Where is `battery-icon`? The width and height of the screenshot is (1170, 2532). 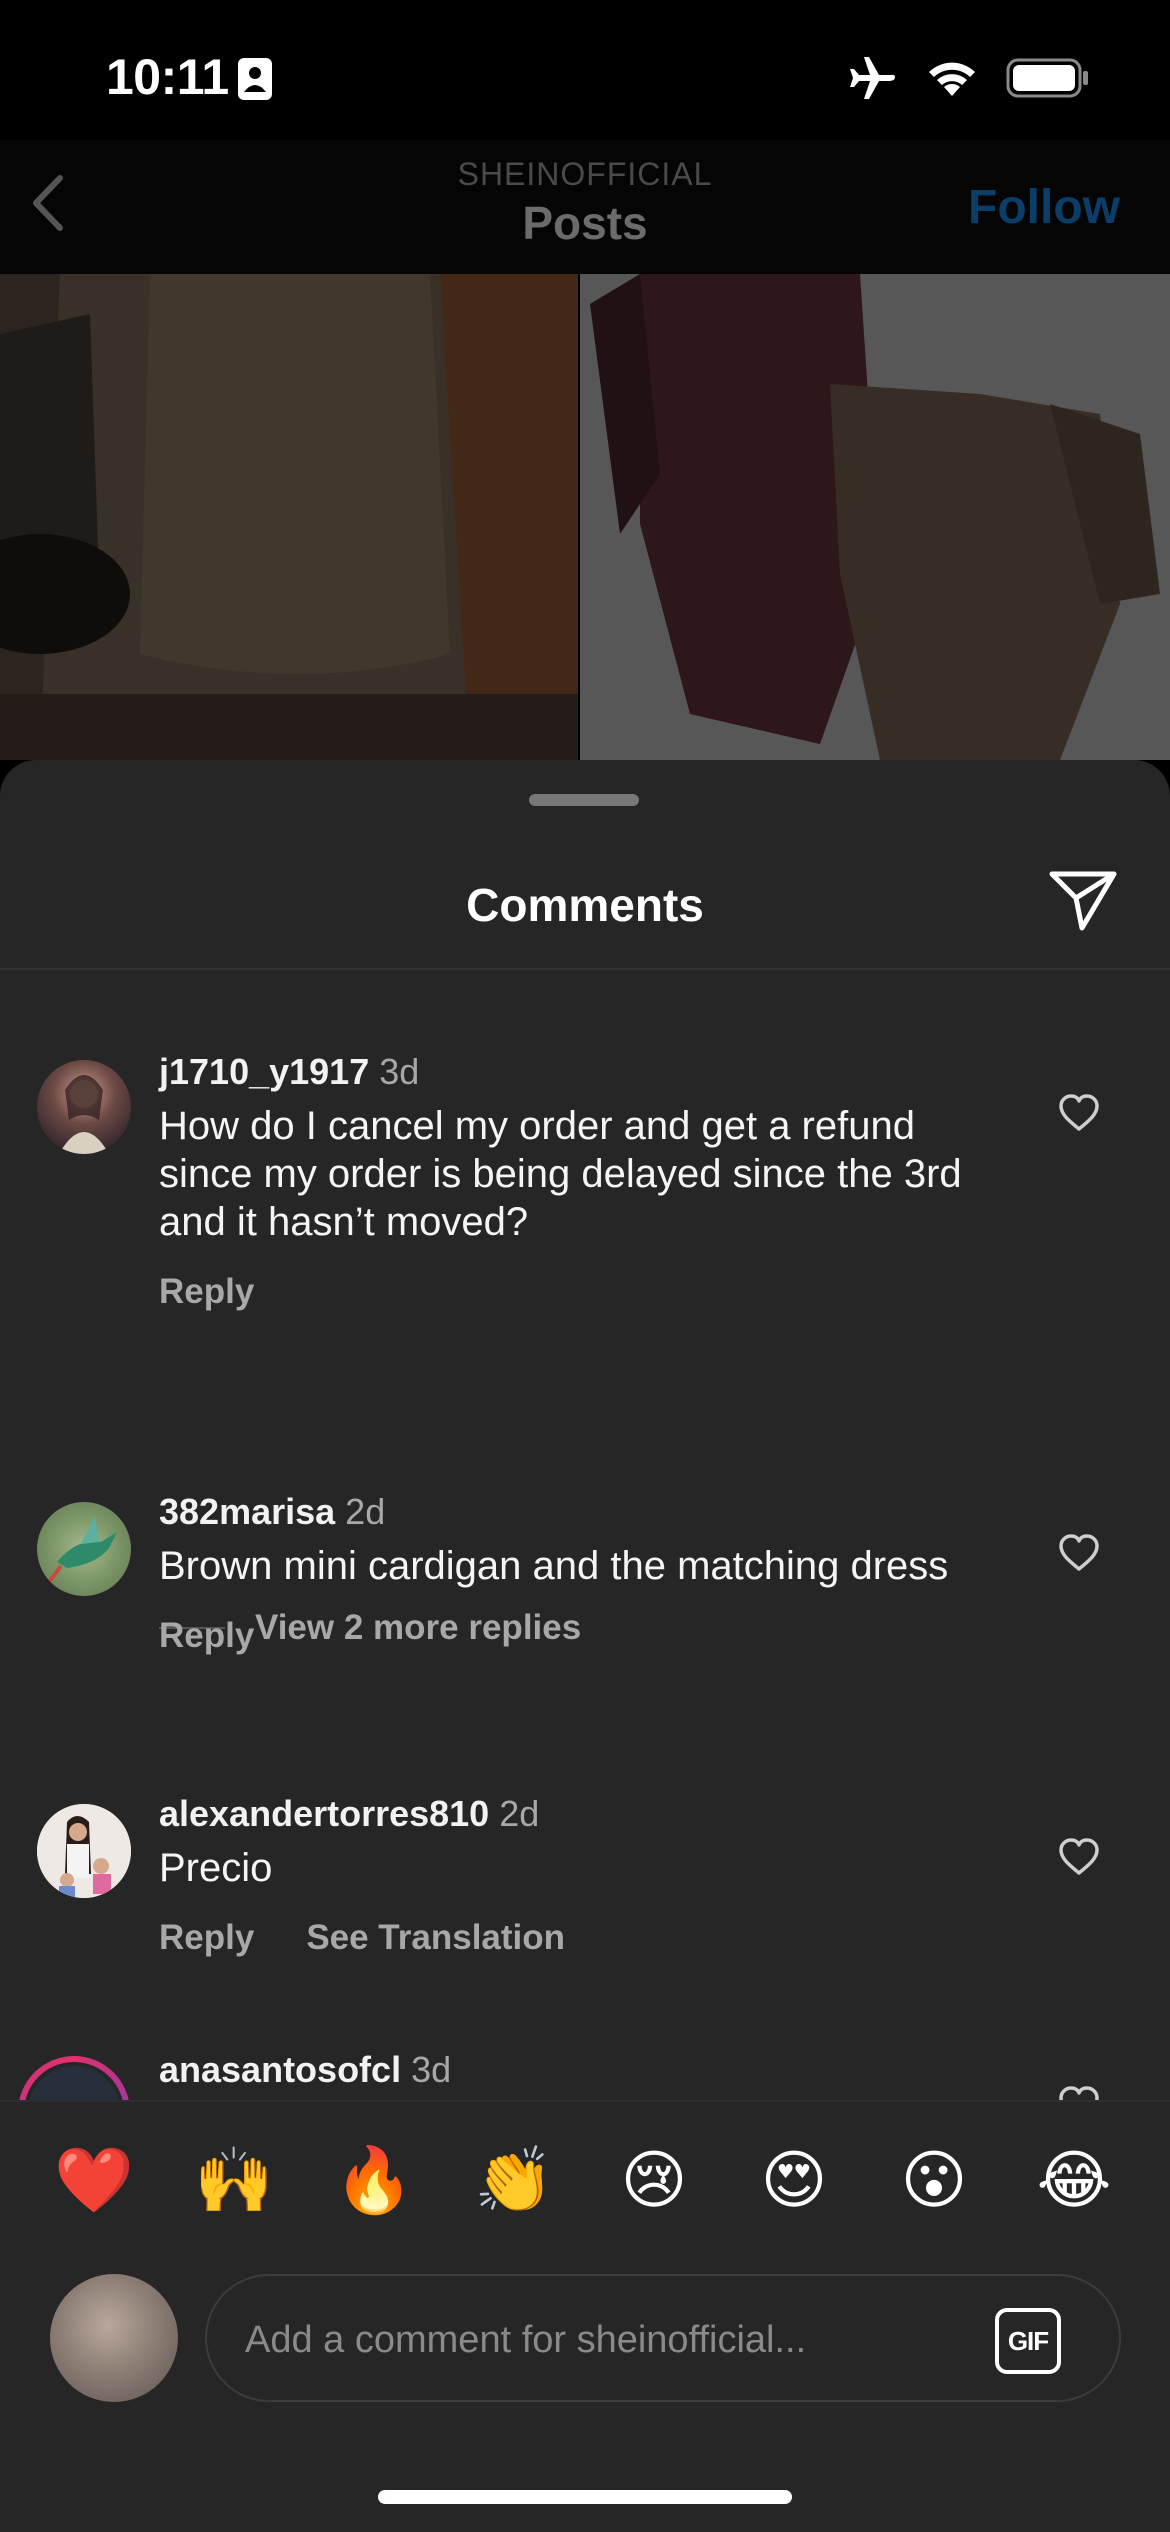 battery-icon is located at coordinates (1047, 78).